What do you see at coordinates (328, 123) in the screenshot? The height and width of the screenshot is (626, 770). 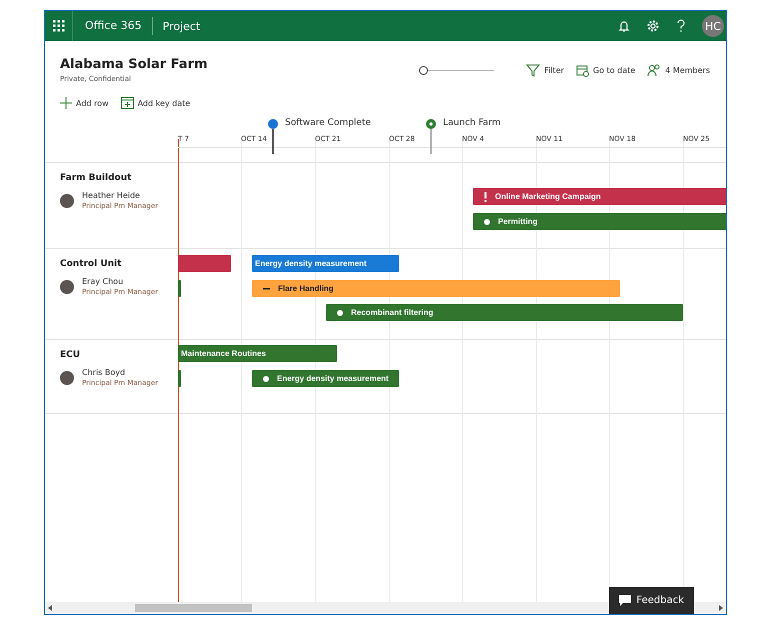 I see `milestone-label: Software Complete` at bounding box center [328, 123].